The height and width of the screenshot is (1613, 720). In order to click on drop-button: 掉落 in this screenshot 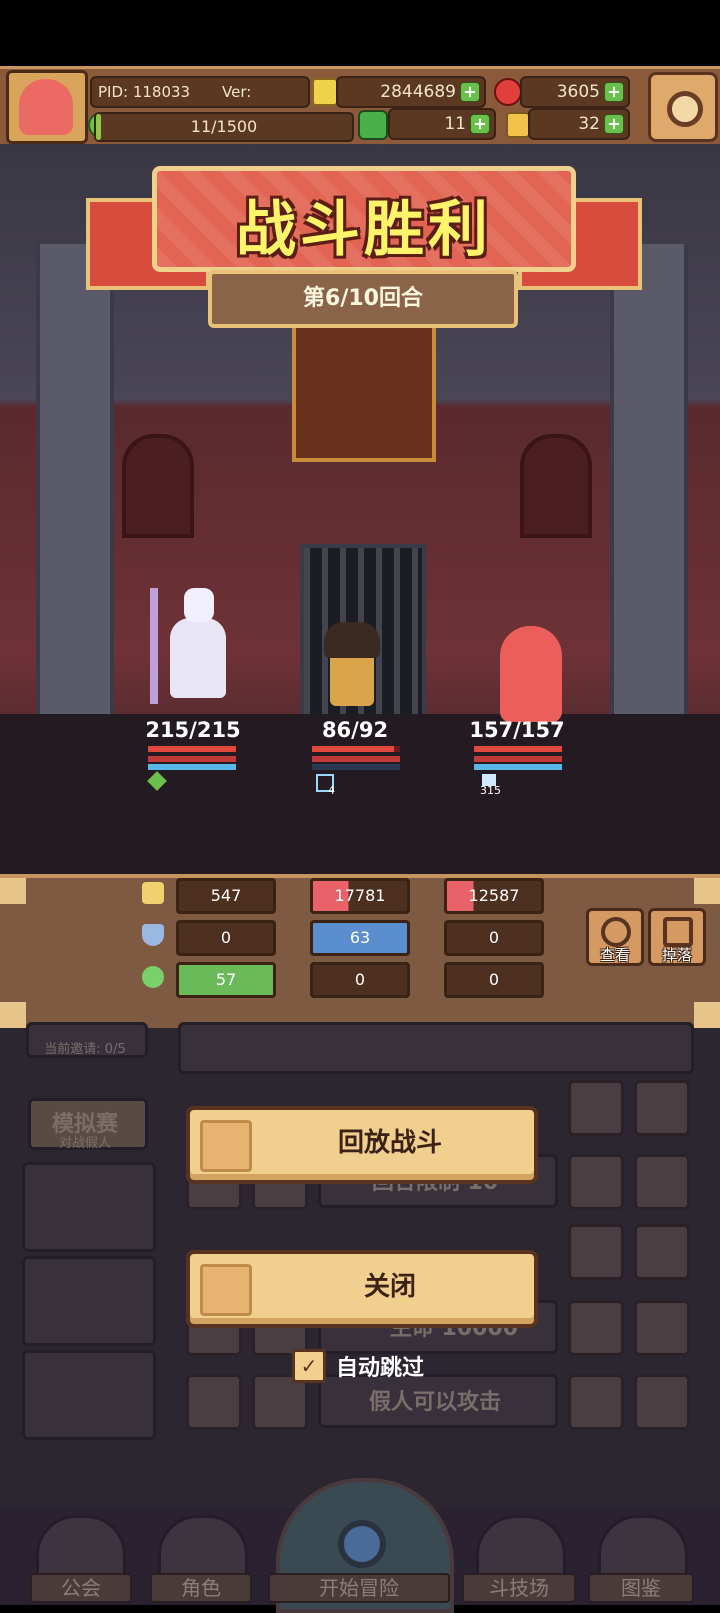, I will do `click(677, 937)`.